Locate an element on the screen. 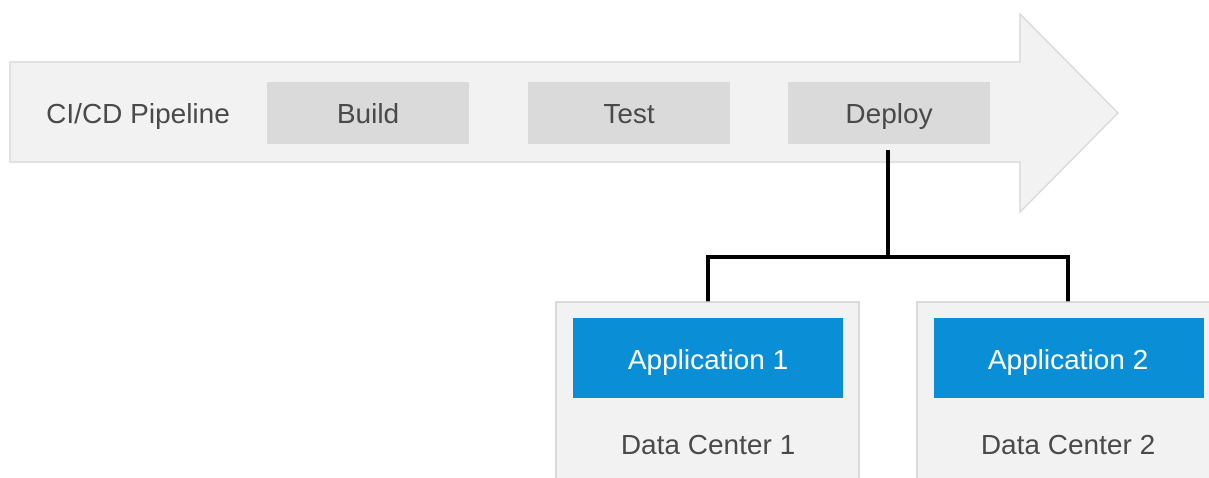 The width and height of the screenshot is (1209, 478). data-center-2-label: Data Center 2 is located at coordinates (1068, 444).